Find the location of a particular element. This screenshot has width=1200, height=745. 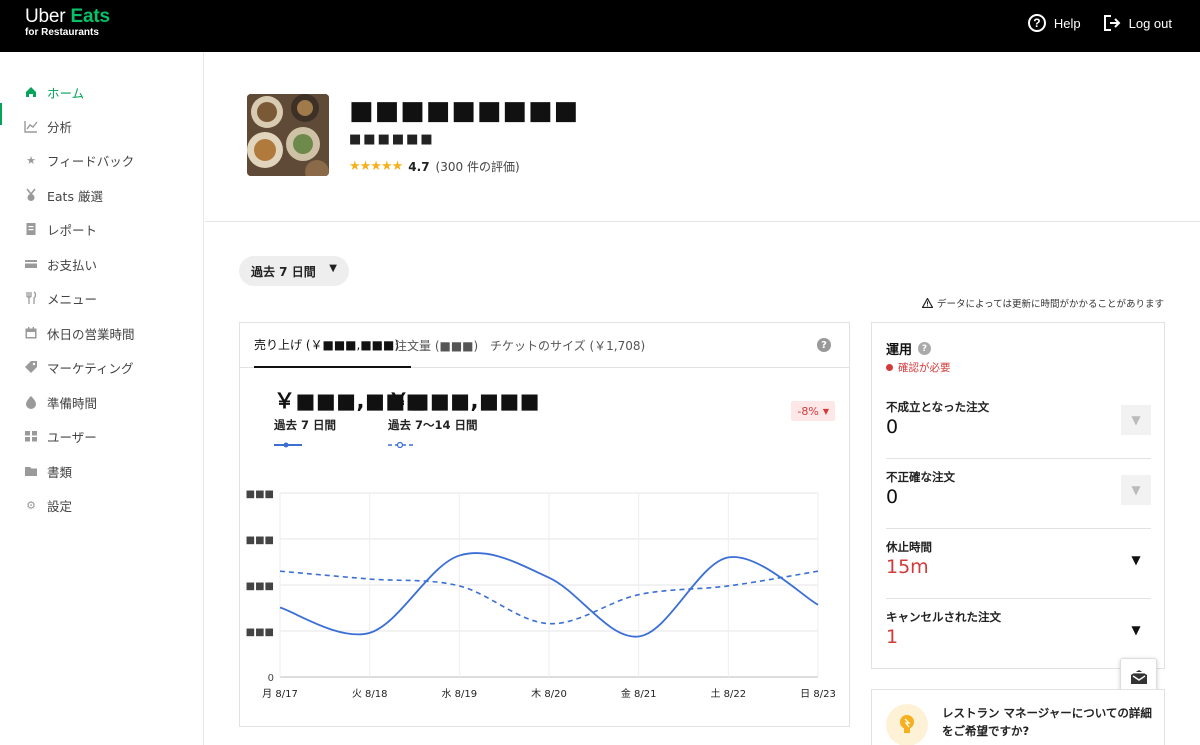

logo-eats: Eats is located at coordinates (90, 16).